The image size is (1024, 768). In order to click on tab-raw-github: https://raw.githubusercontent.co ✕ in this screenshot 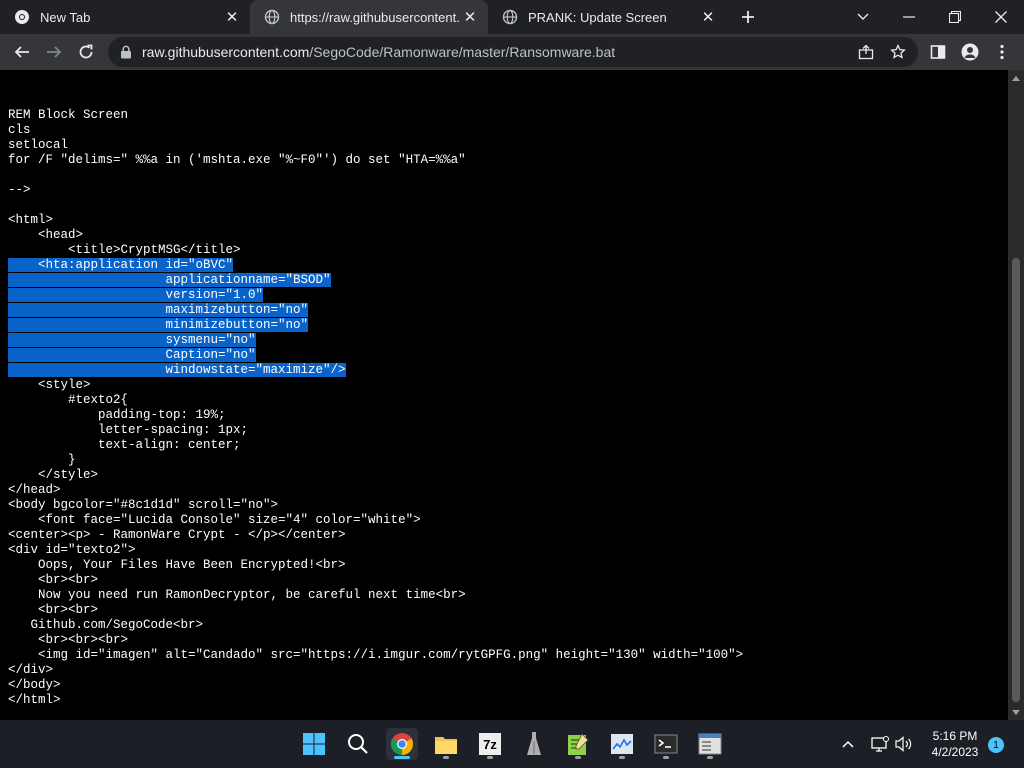, I will do `click(369, 17)`.